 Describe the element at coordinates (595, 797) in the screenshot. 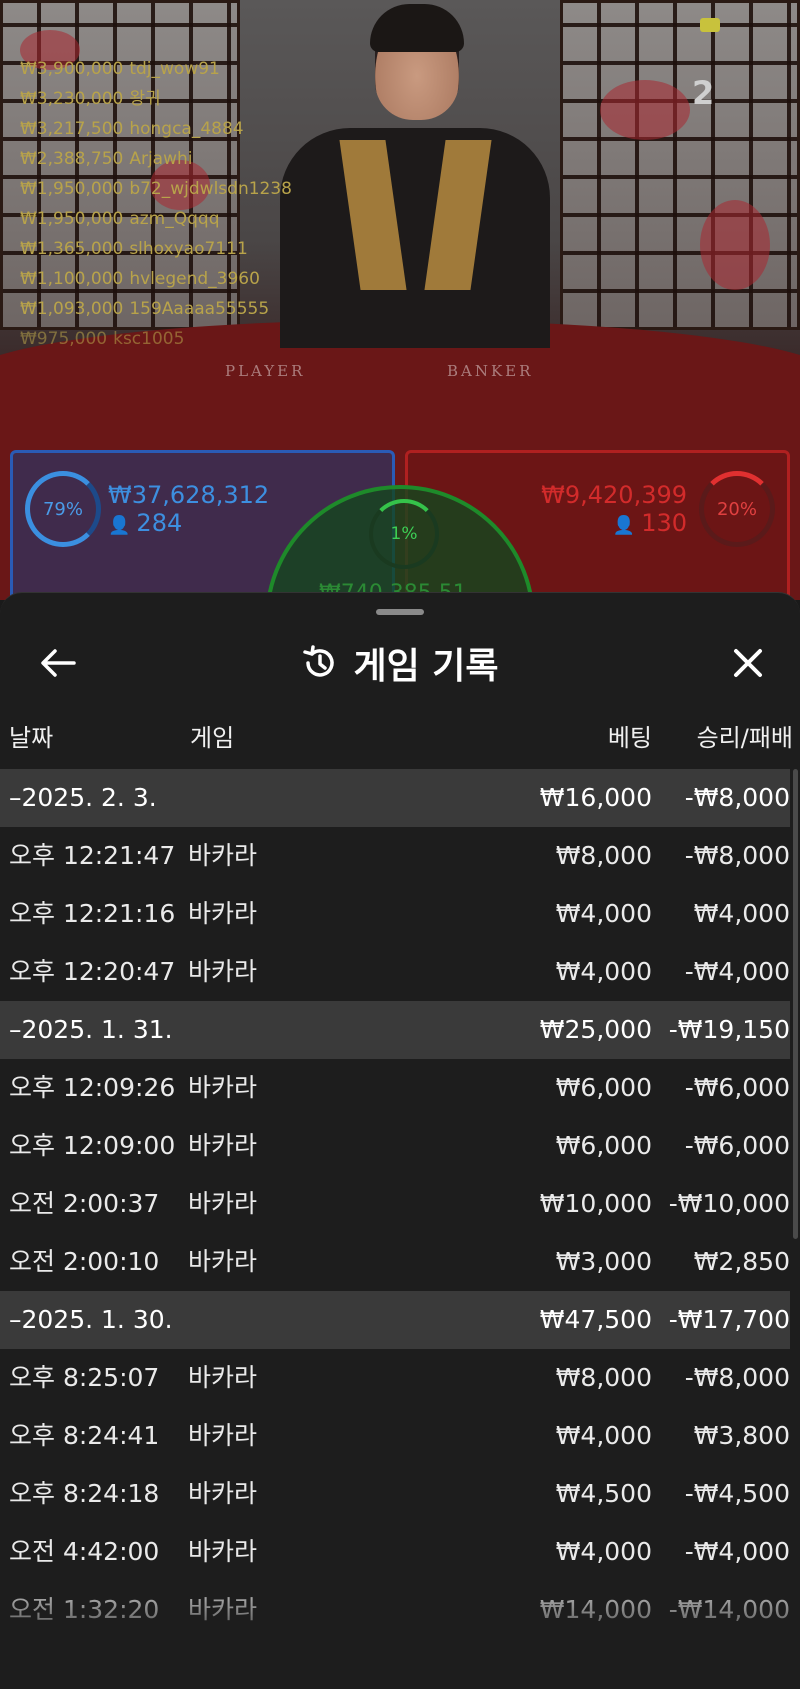

I see `group-bet-total: ₩16,000` at that location.